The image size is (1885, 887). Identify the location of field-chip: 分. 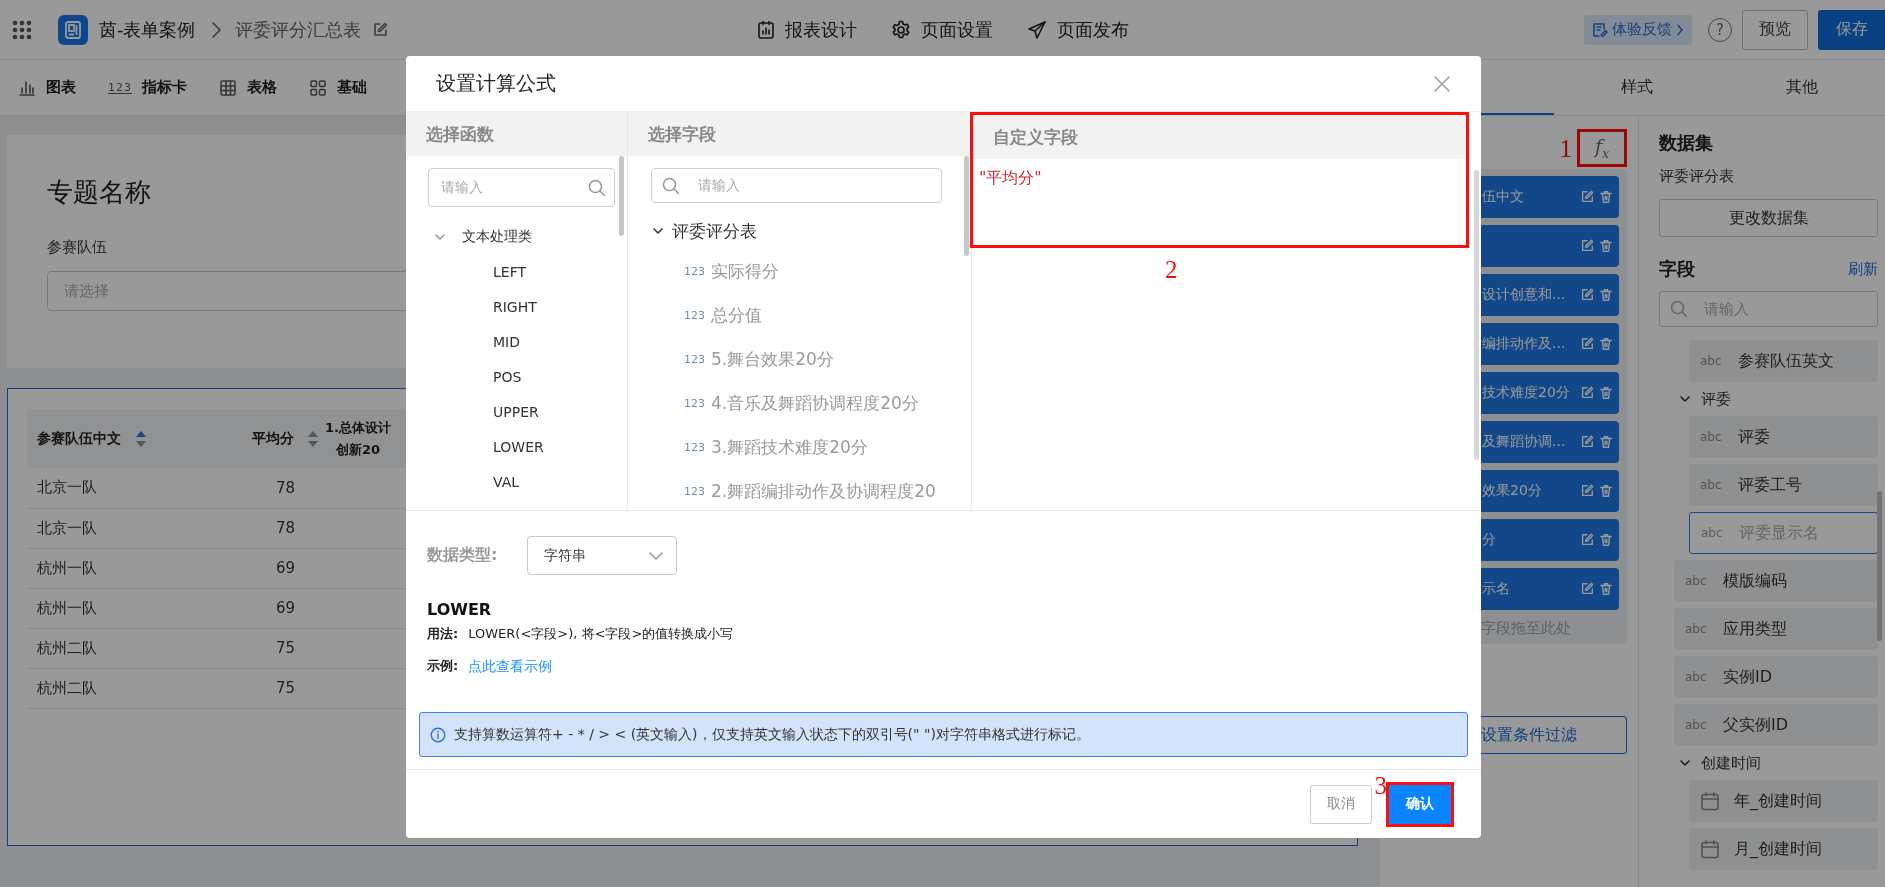
(1550, 540).